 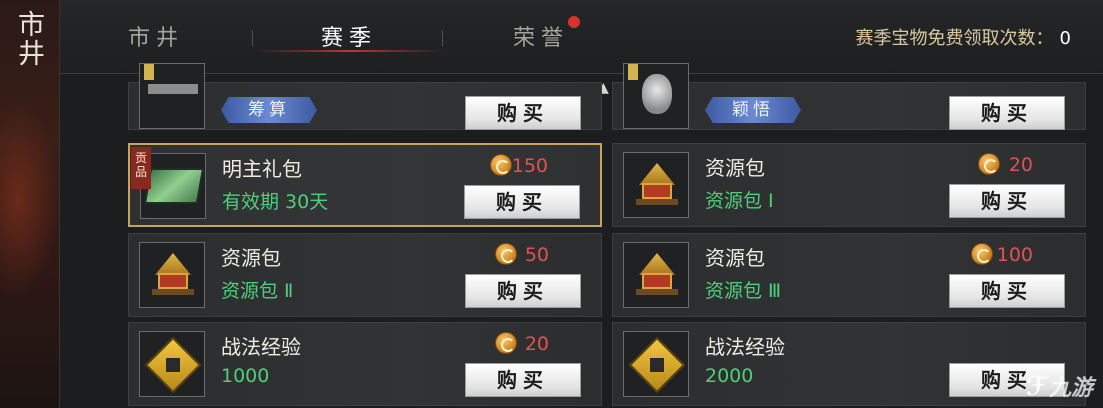 I want to click on watermark-text: 九游, so click(x=1070, y=388).